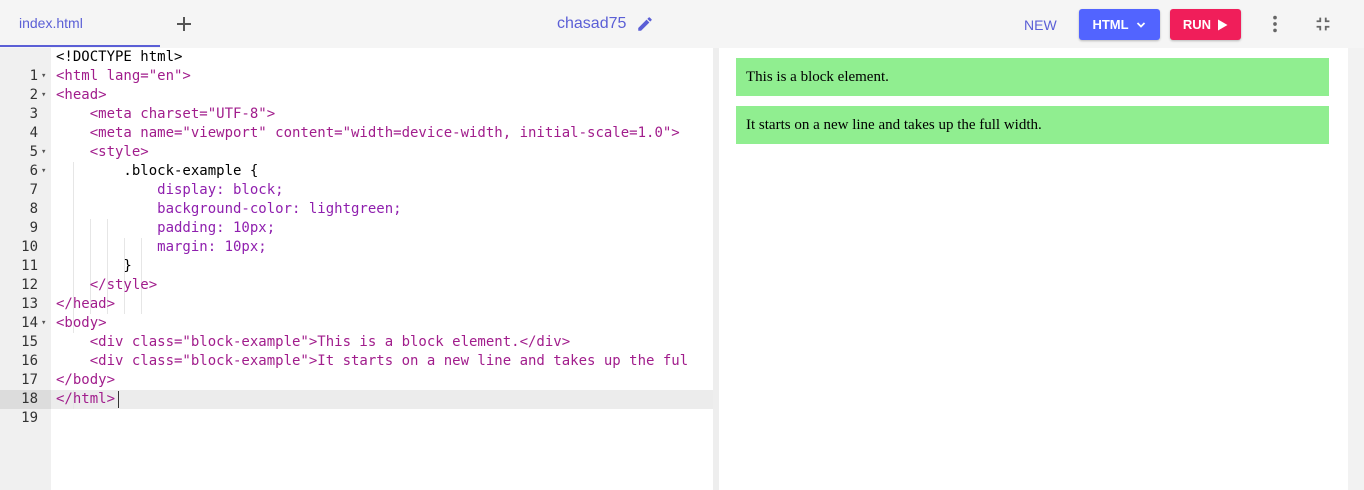  Describe the element at coordinates (80, 46) in the screenshot. I see `tab-active-indicator` at that location.